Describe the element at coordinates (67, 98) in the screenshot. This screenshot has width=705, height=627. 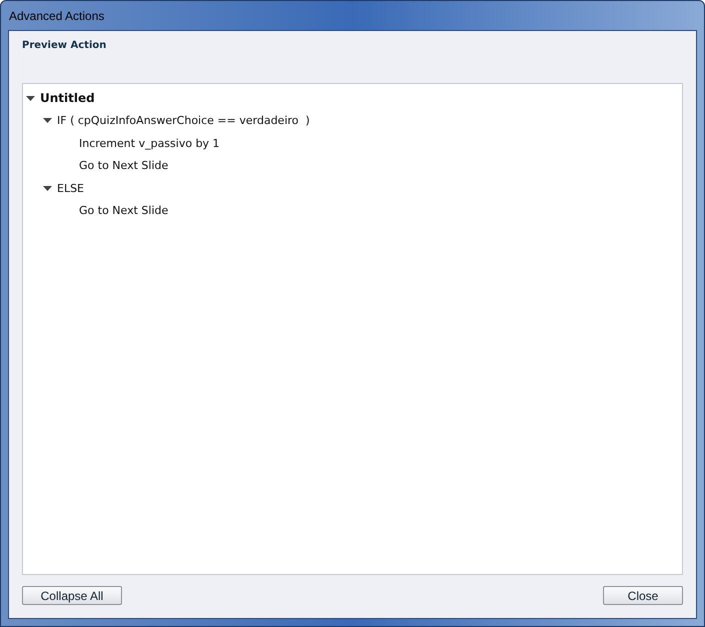
I see `tree-item: Untitled` at that location.